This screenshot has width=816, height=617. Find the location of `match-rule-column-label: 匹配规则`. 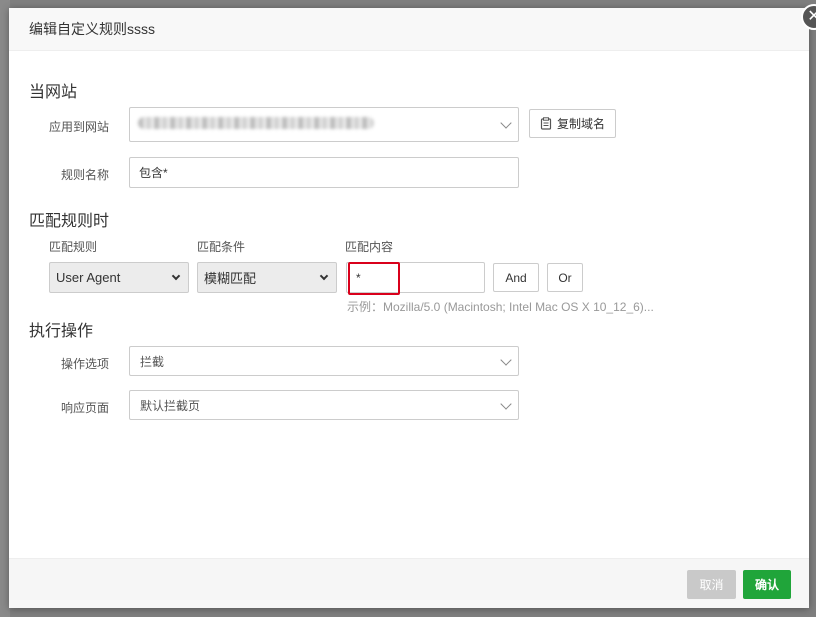

match-rule-column-label: 匹配规则 is located at coordinates (73, 247).